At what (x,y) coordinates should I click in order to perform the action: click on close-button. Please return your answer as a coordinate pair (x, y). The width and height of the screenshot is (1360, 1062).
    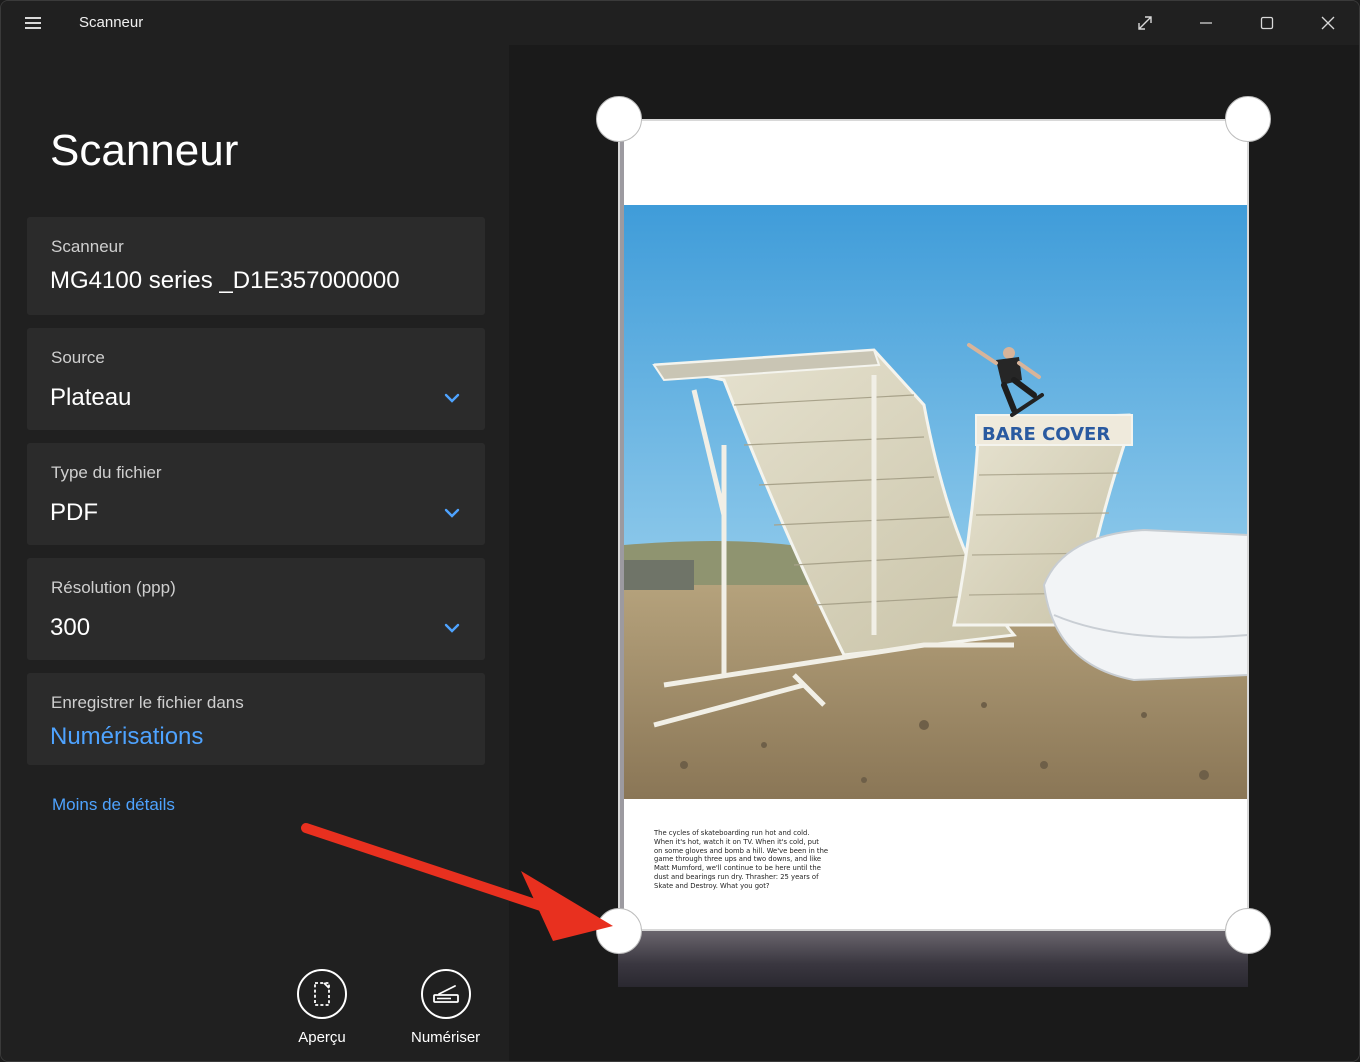
    Looking at the image, I should click on (1328, 23).